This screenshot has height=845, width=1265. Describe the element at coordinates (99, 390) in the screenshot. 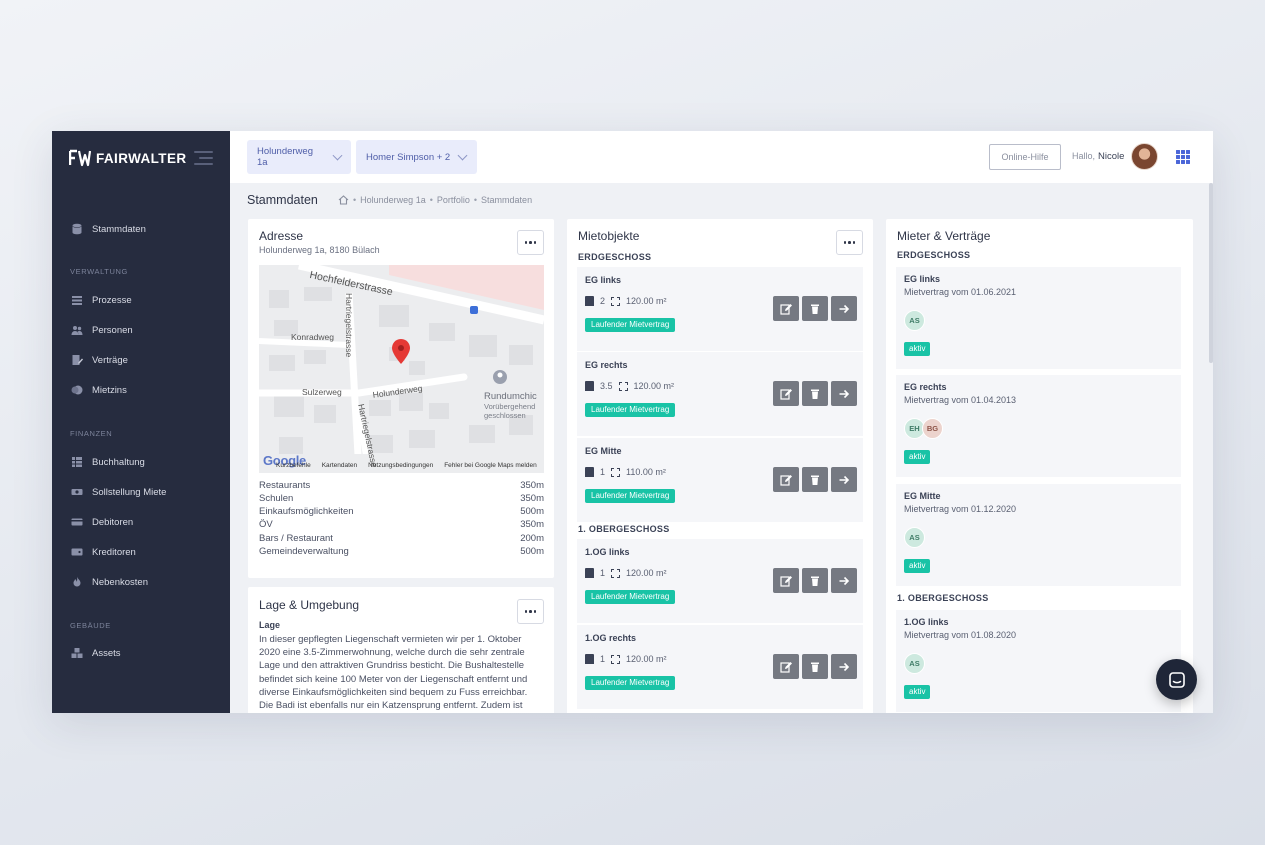

I see `sidebar-item-mietzins: Mietzins` at that location.